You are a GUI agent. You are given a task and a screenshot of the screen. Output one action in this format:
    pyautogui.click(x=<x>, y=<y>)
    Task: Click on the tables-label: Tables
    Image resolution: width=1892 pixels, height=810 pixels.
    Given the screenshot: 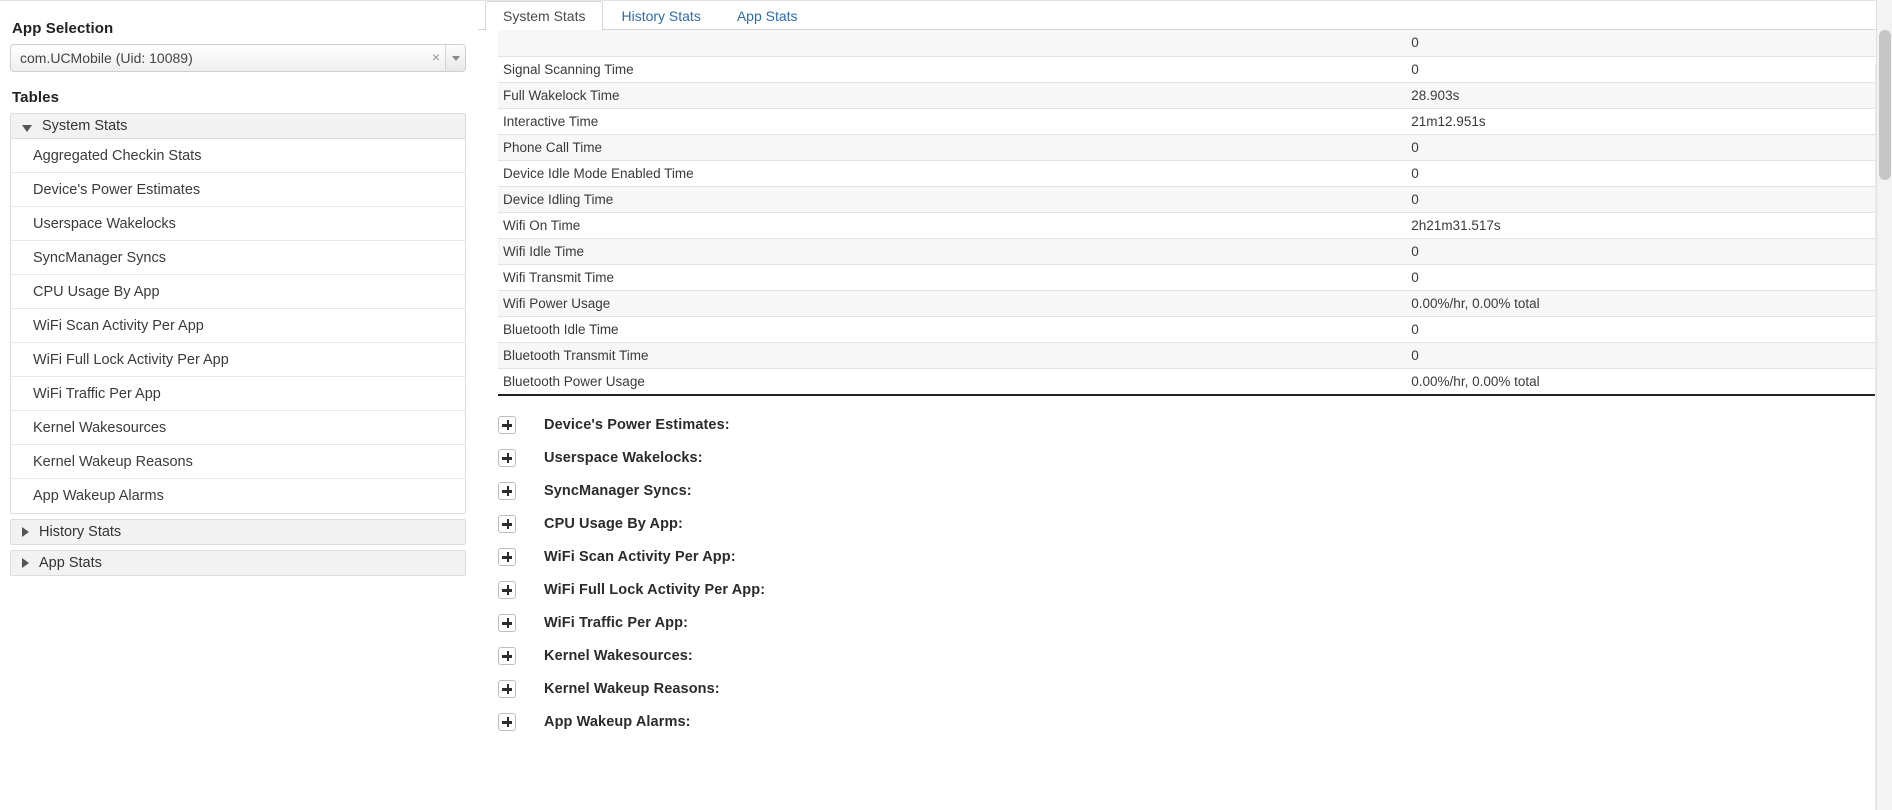 What is the action you would take?
    pyautogui.click(x=36, y=97)
    